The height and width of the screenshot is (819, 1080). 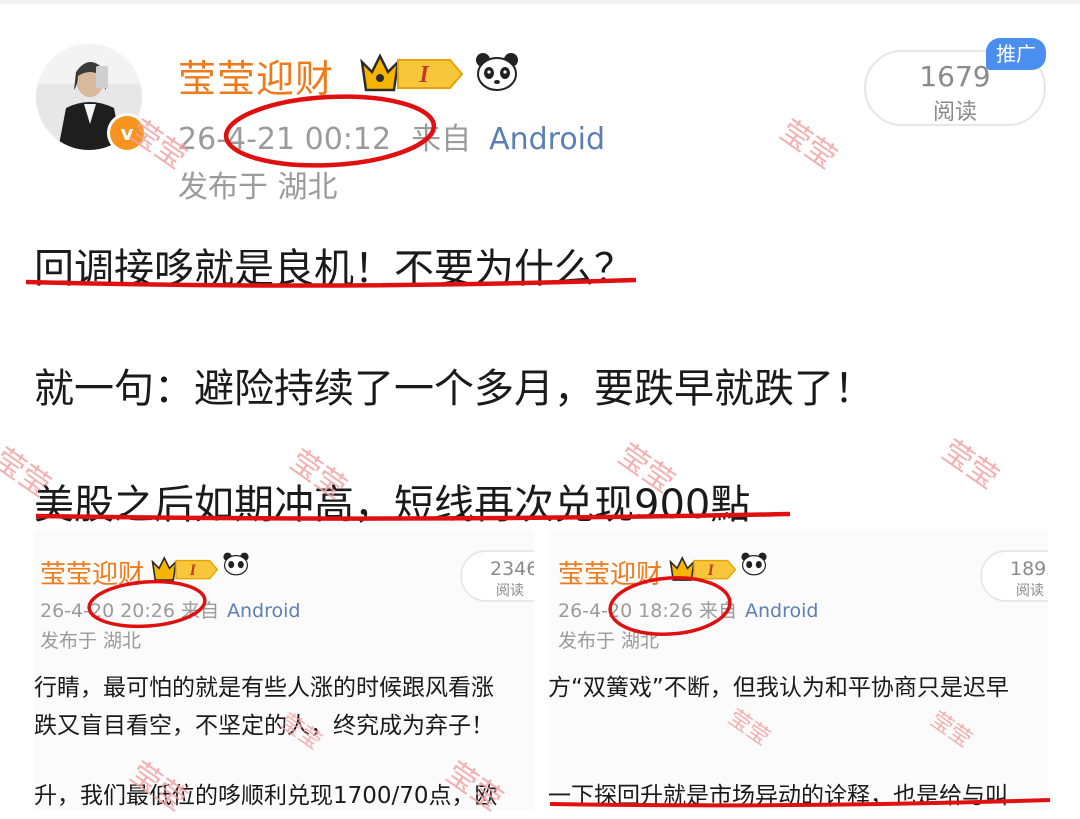 What do you see at coordinates (670, 606) in the screenshot?
I see `circle-annotation-right-time` at bounding box center [670, 606].